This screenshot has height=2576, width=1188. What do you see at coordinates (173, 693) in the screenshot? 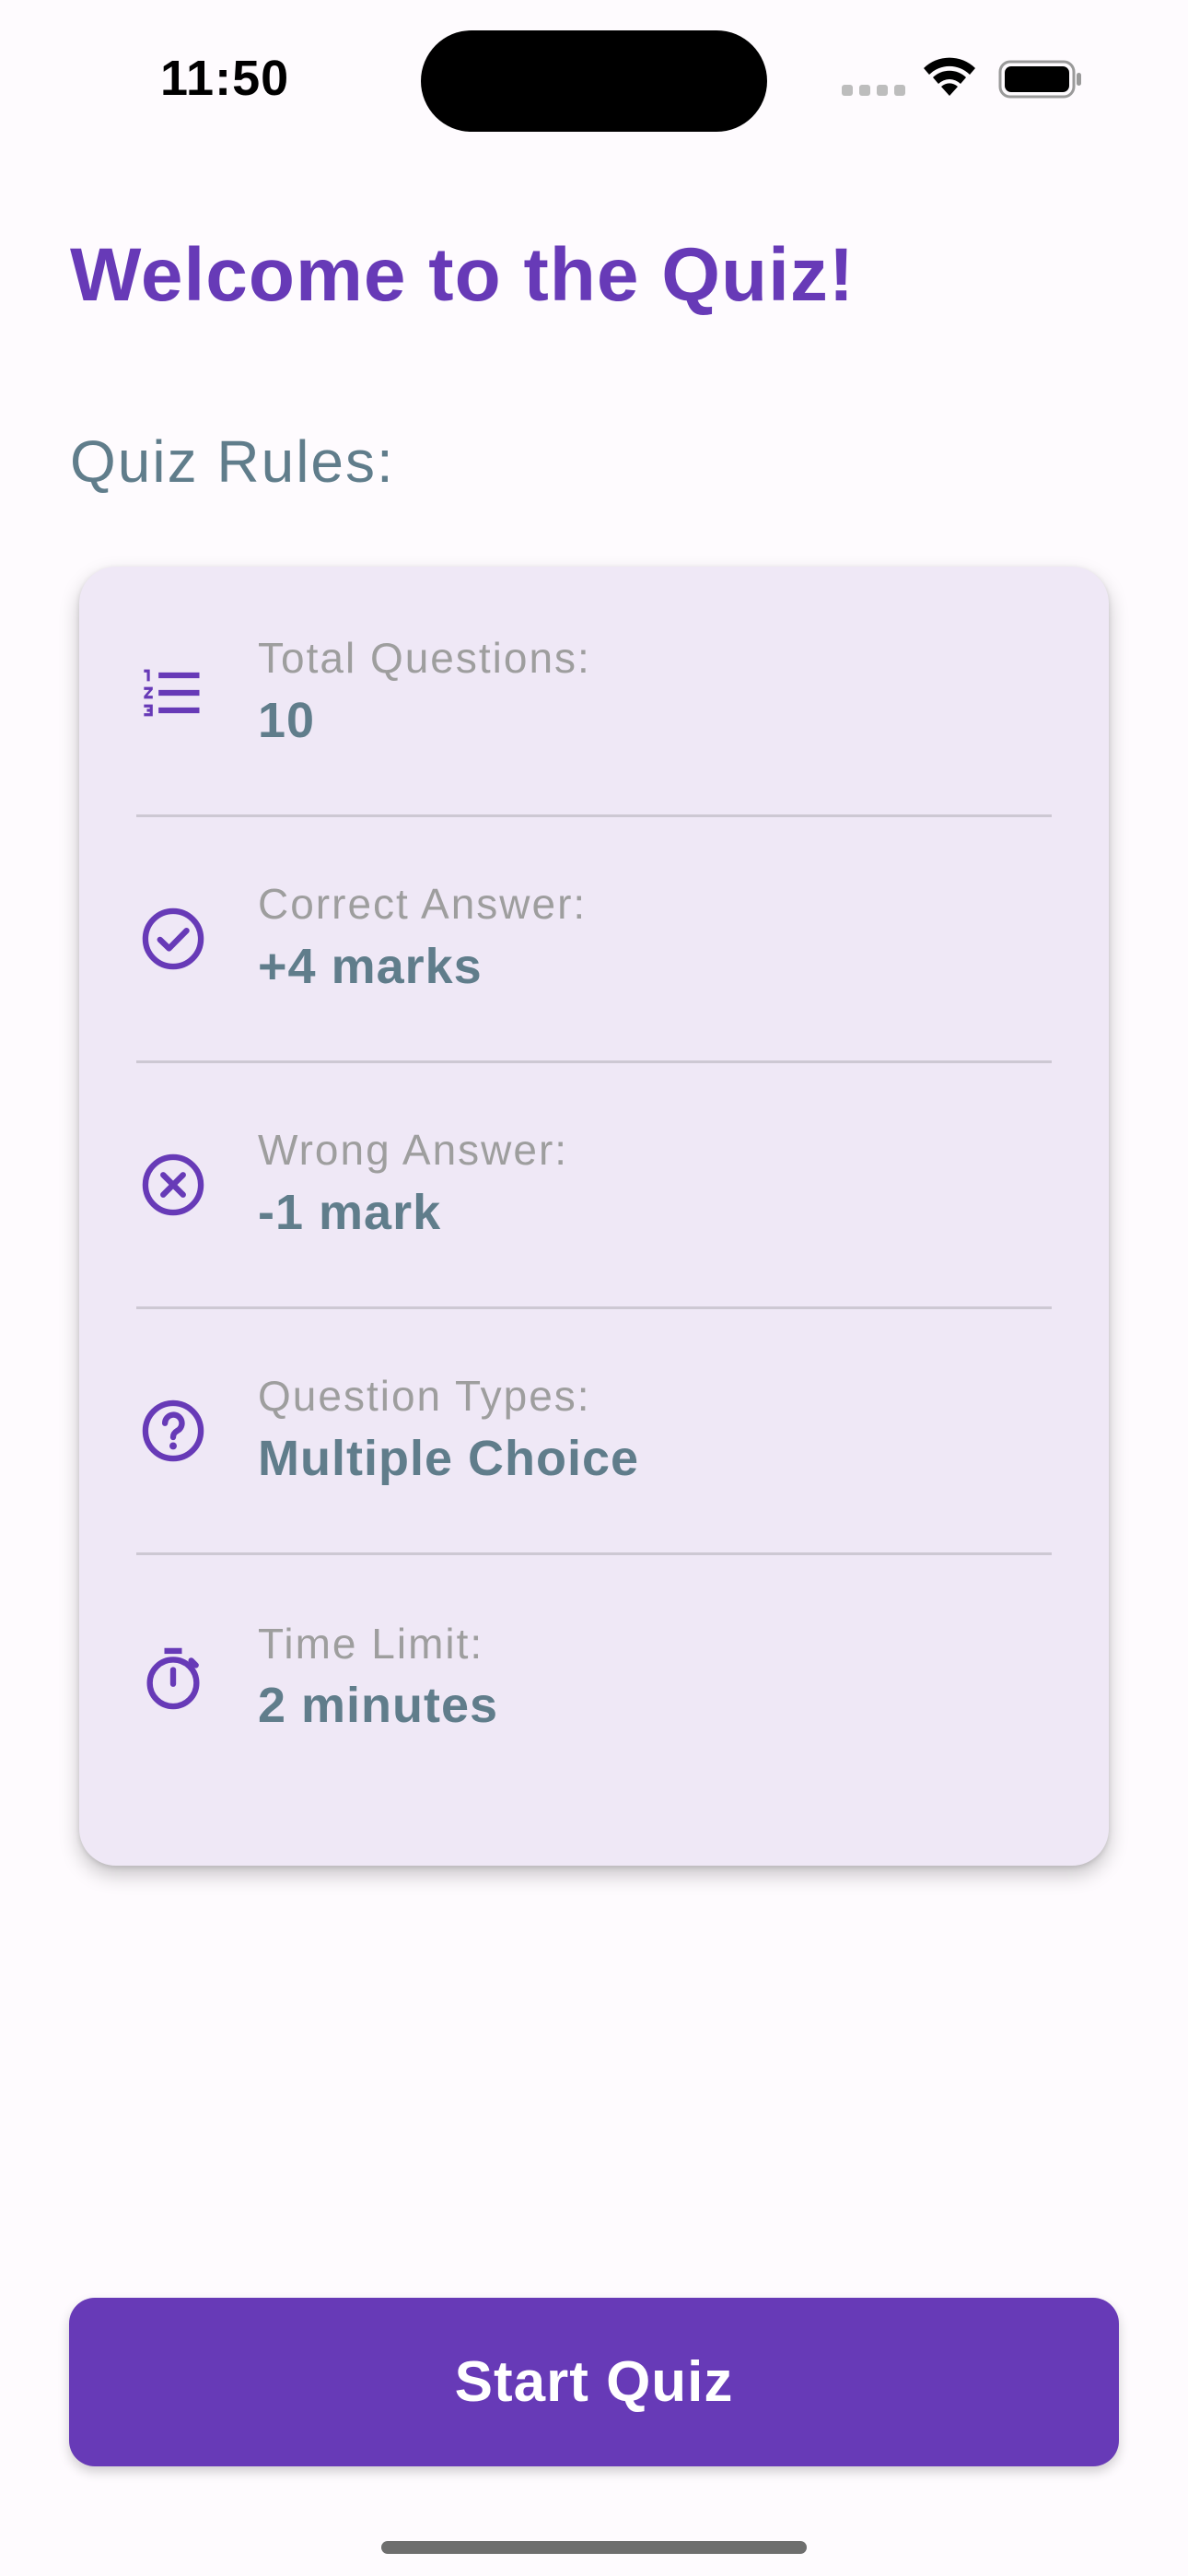
I see `numbered-list-icon` at bounding box center [173, 693].